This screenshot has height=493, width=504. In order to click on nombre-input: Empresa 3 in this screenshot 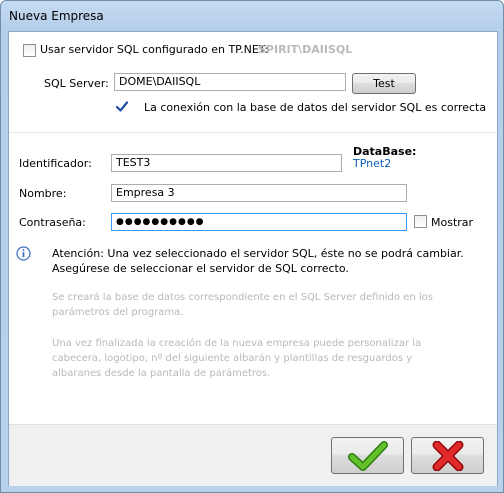, I will do `click(259, 193)`.